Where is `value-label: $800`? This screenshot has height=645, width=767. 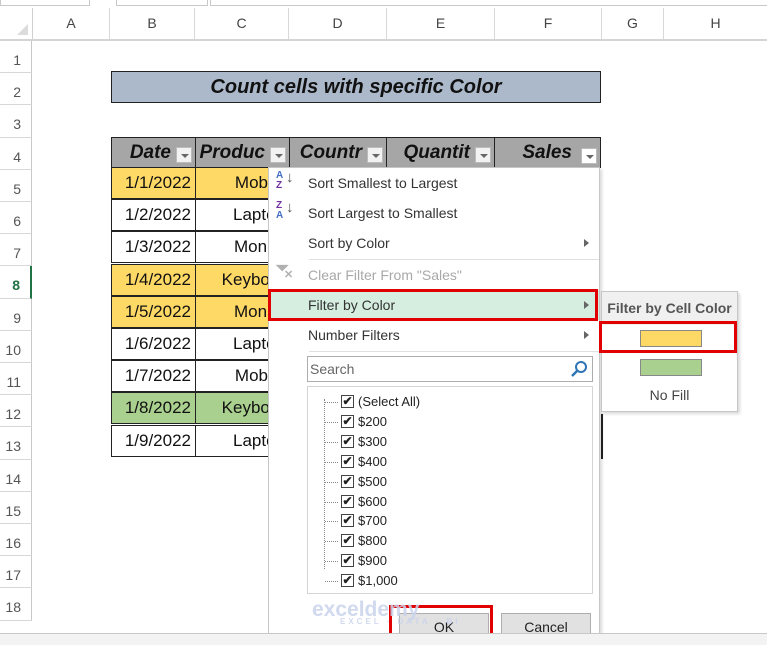 value-label: $800 is located at coordinates (372, 541).